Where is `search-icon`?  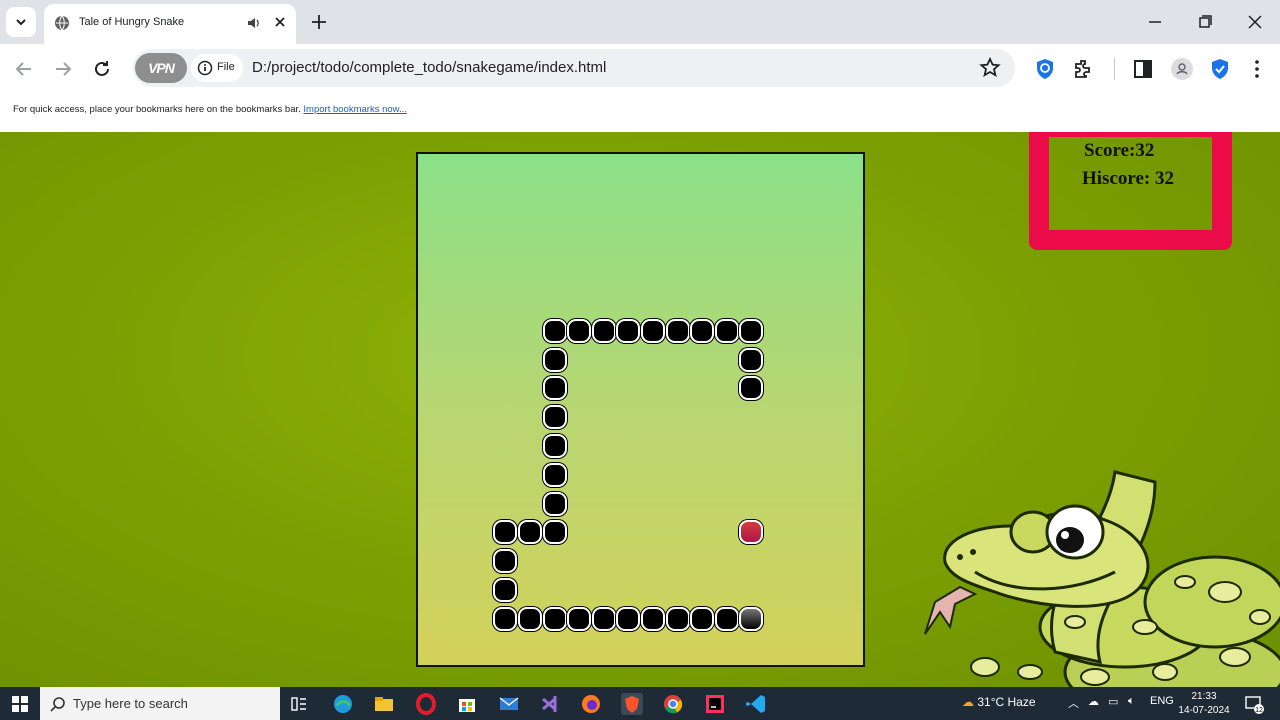 search-icon is located at coordinates (57, 704).